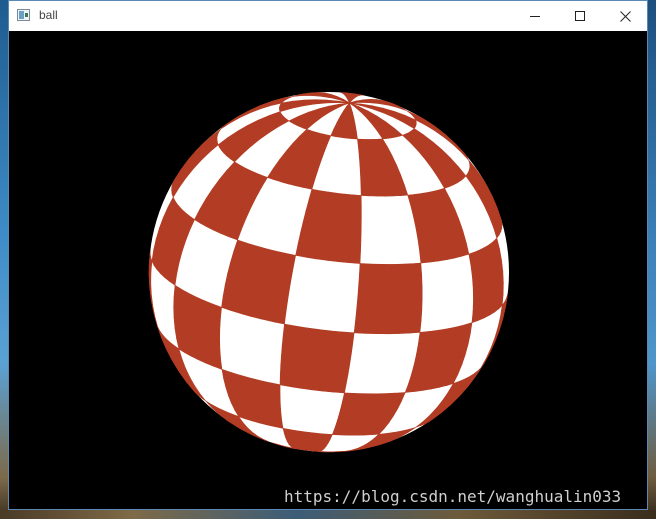 This screenshot has width=656, height=519. I want to click on close-icon, so click(625, 16).